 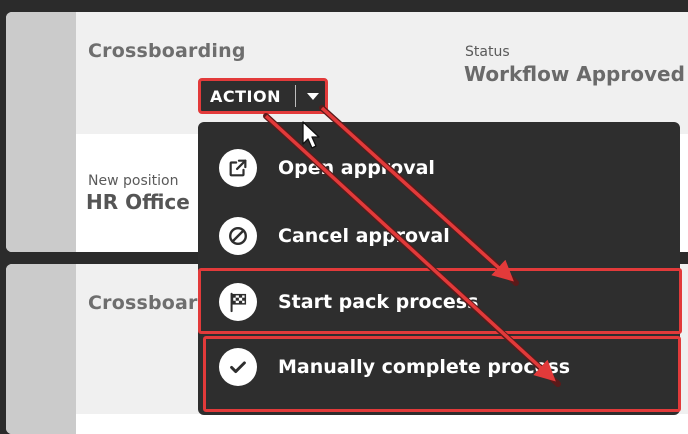 What do you see at coordinates (356, 168) in the screenshot?
I see `menu-item-label: Open approval` at bounding box center [356, 168].